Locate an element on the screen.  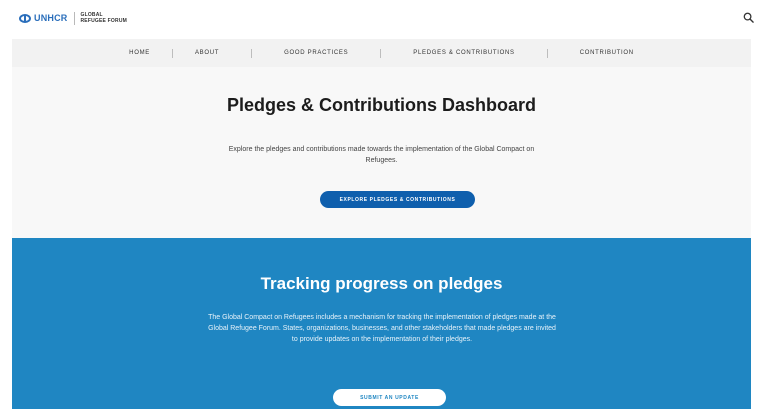
logo-subtitle: GLOBAL REFUGEE FORUM is located at coordinates (104, 17).